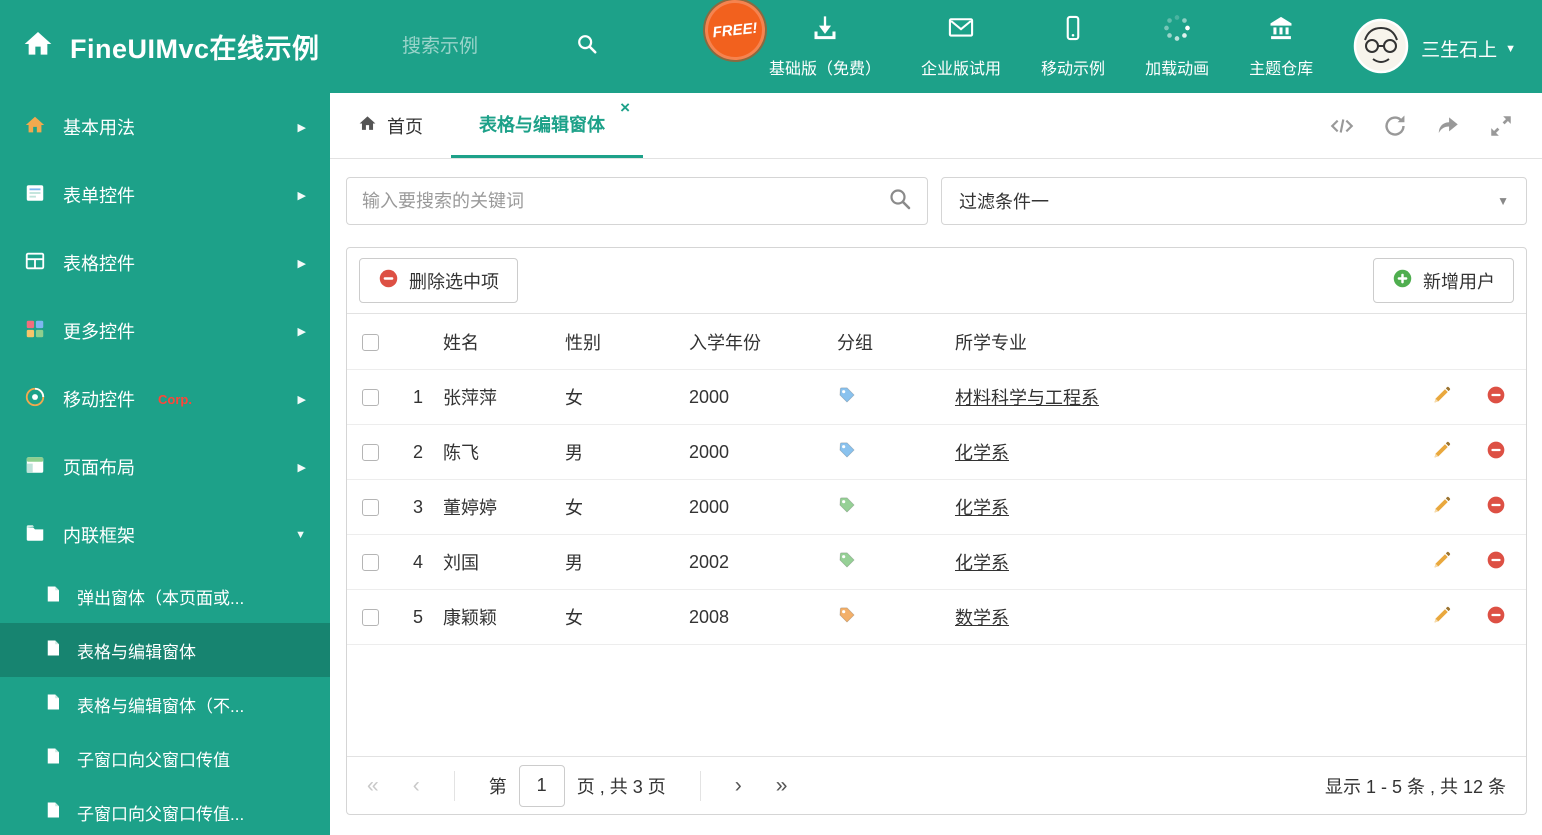 The width and height of the screenshot is (1542, 835). I want to click on cell-year: 2008, so click(757, 617).